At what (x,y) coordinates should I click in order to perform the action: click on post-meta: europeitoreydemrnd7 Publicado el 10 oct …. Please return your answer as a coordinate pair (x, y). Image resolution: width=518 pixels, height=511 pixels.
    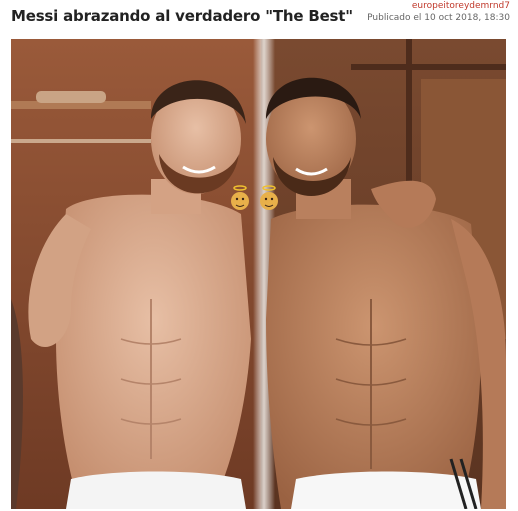
    Looking at the image, I should click on (438, 12).